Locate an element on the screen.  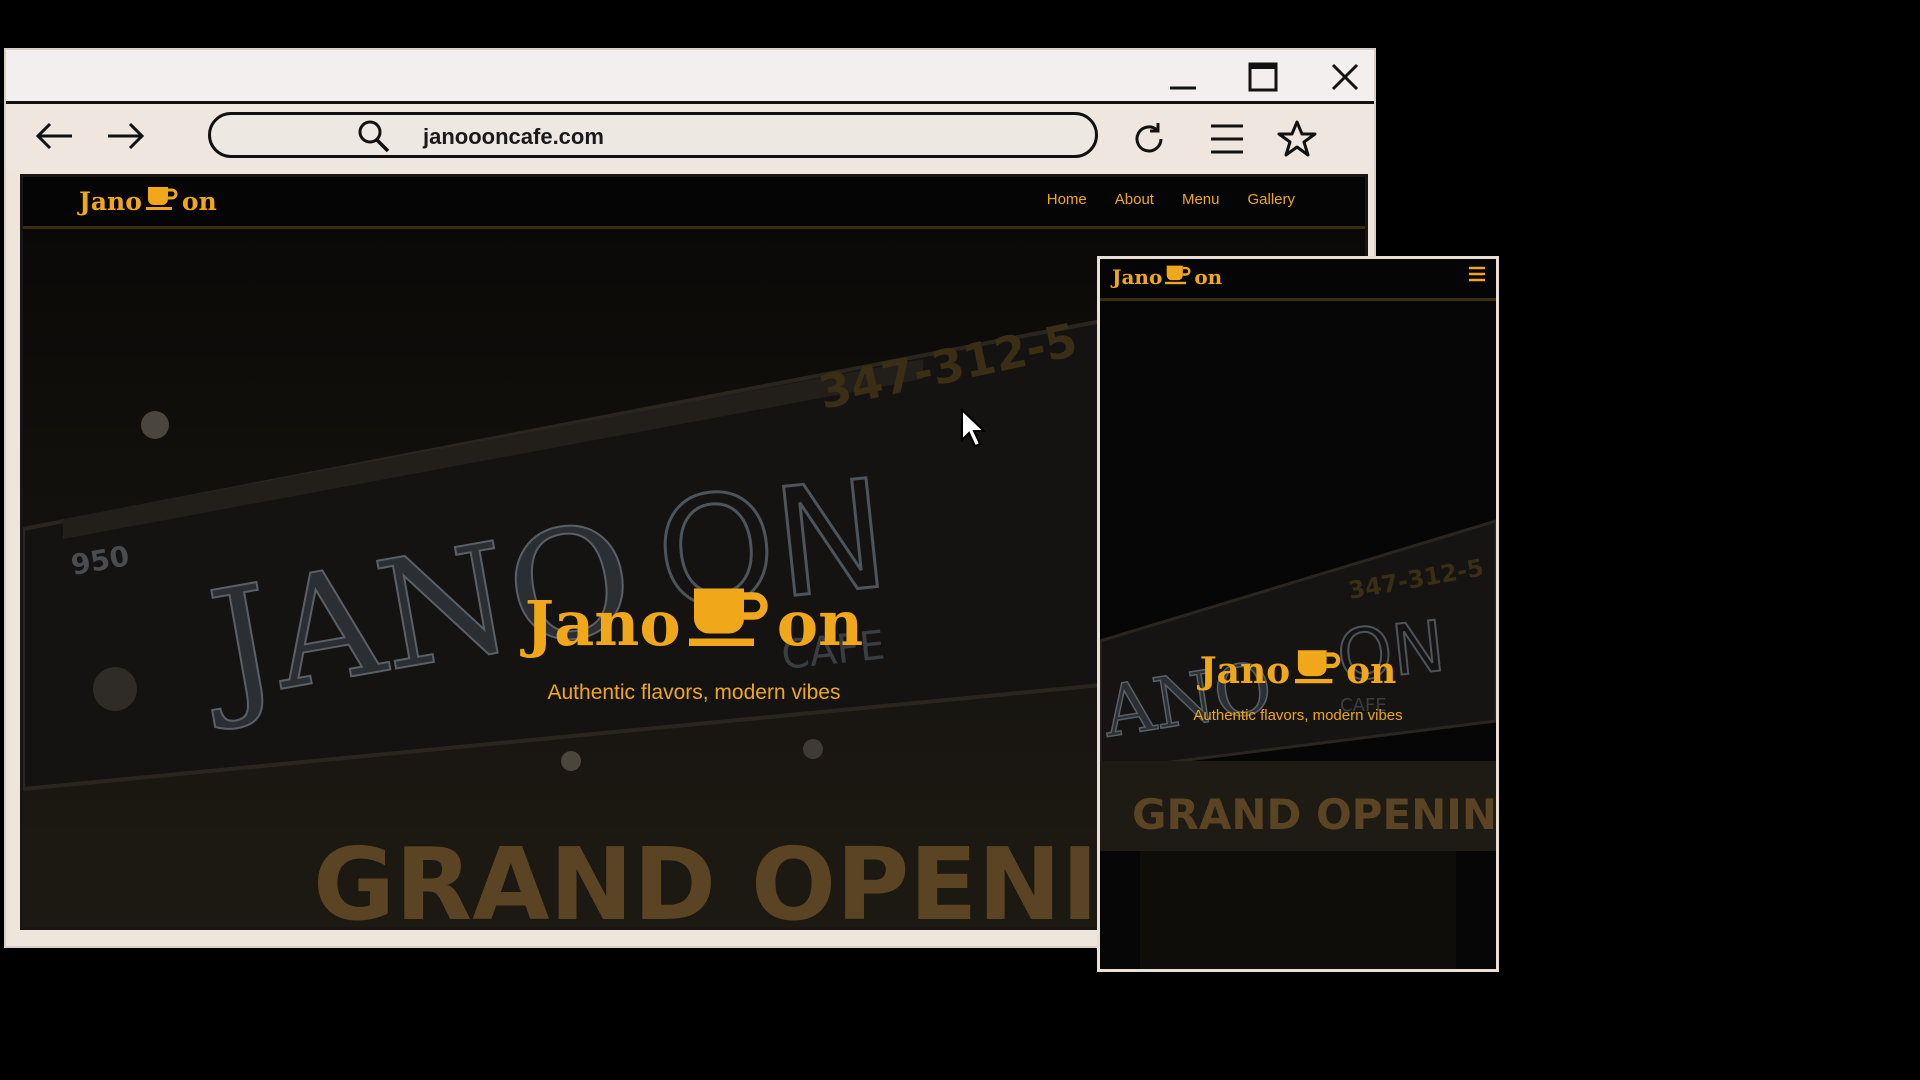
title-bar is located at coordinates (690, 77).